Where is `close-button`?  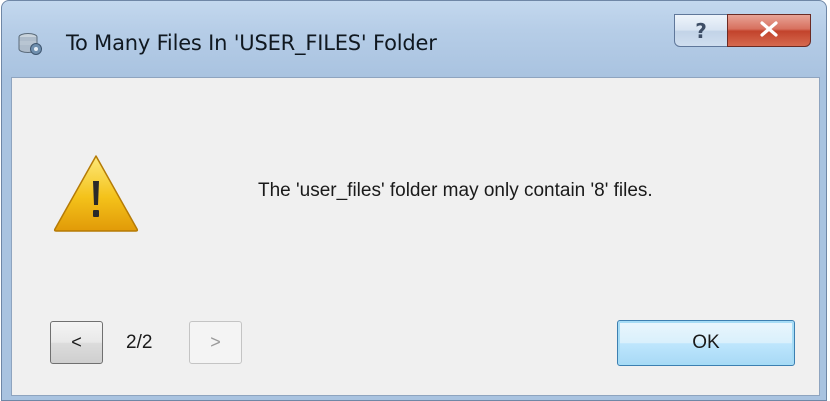 close-button is located at coordinates (769, 30).